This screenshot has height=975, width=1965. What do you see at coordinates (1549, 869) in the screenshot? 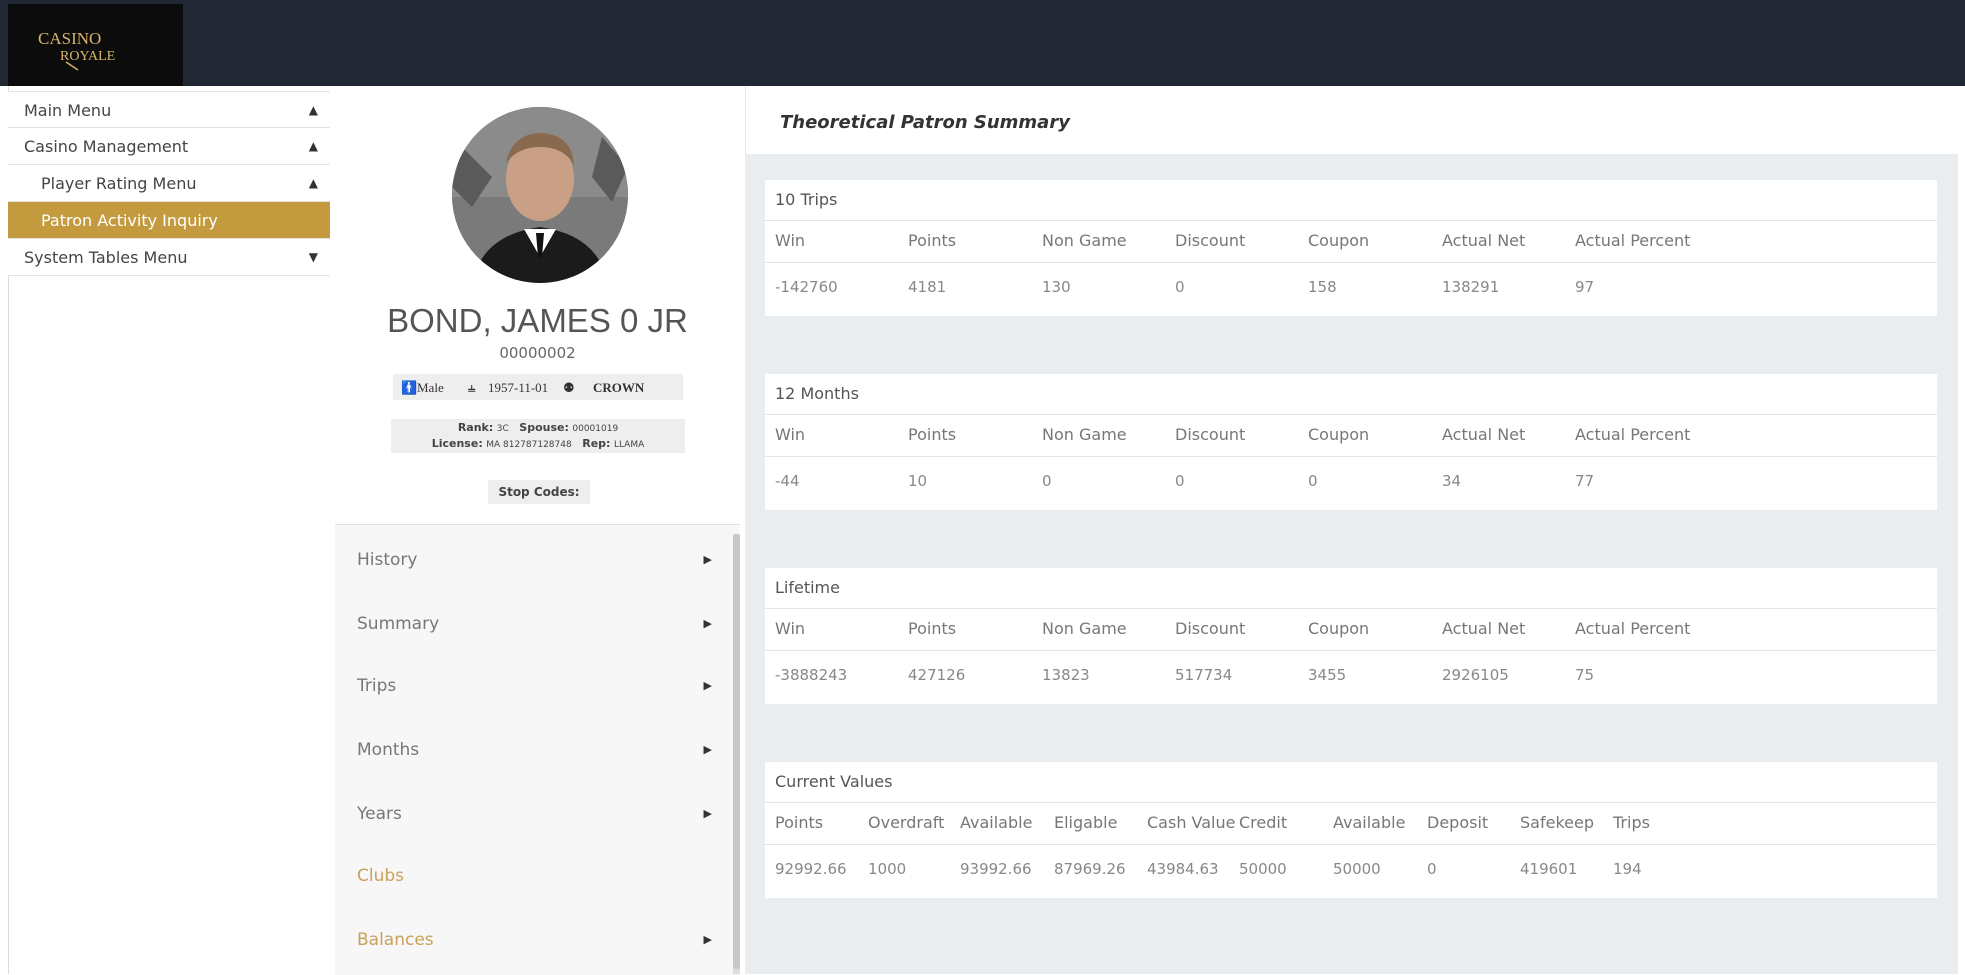
I see `table-cell: 419601` at bounding box center [1549, 869].